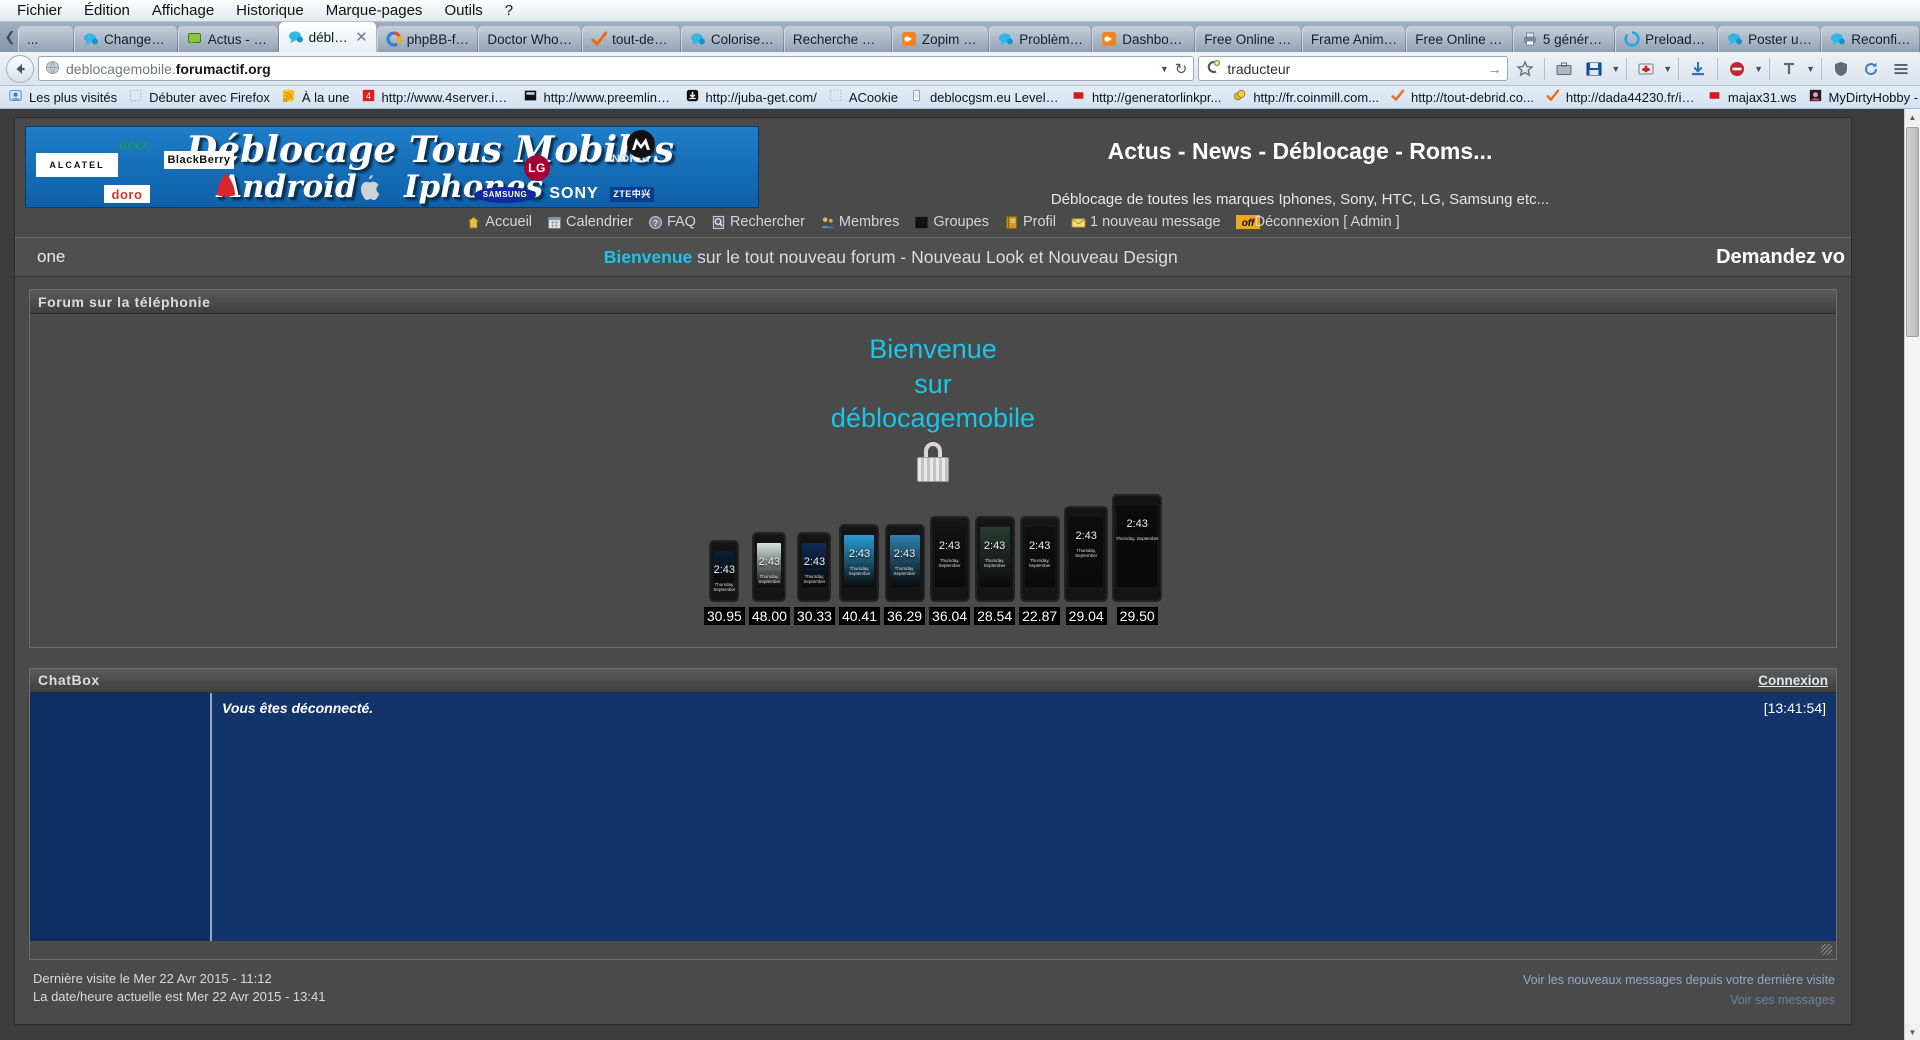 This screenshot has height=1040, width=1920. What do you see at coordinates (509, 10) in the screenshot?
I see `menu-item-help: ?` at bounding box center [509, 10].